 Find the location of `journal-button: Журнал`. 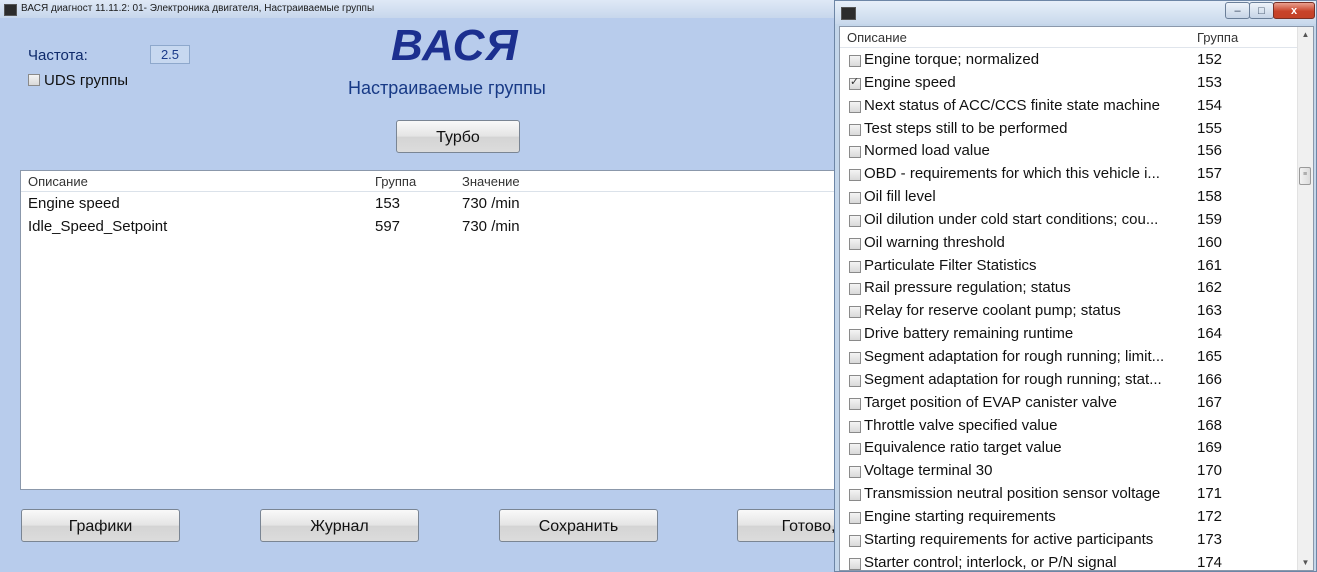

journal-button: Журнал is located at coordinates (339, 525).